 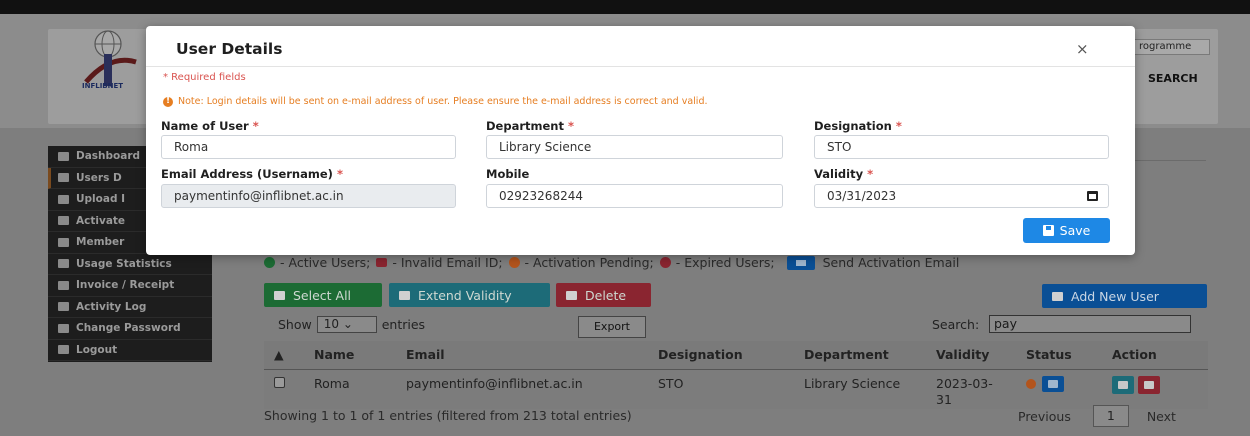 I want to click on activate-icon, so click(x=63, y=221).